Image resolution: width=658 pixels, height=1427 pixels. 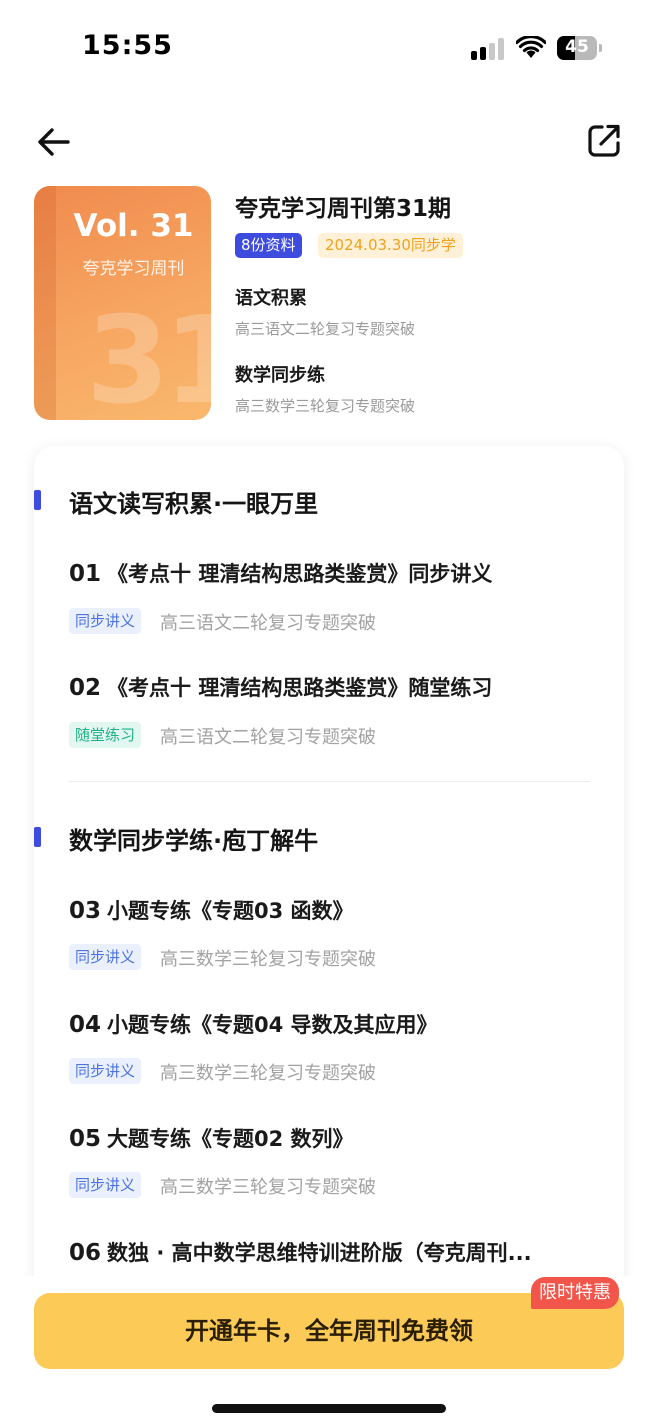 I want to click on cover-name: 夸克学习周刊, so click(x=133, y=269).